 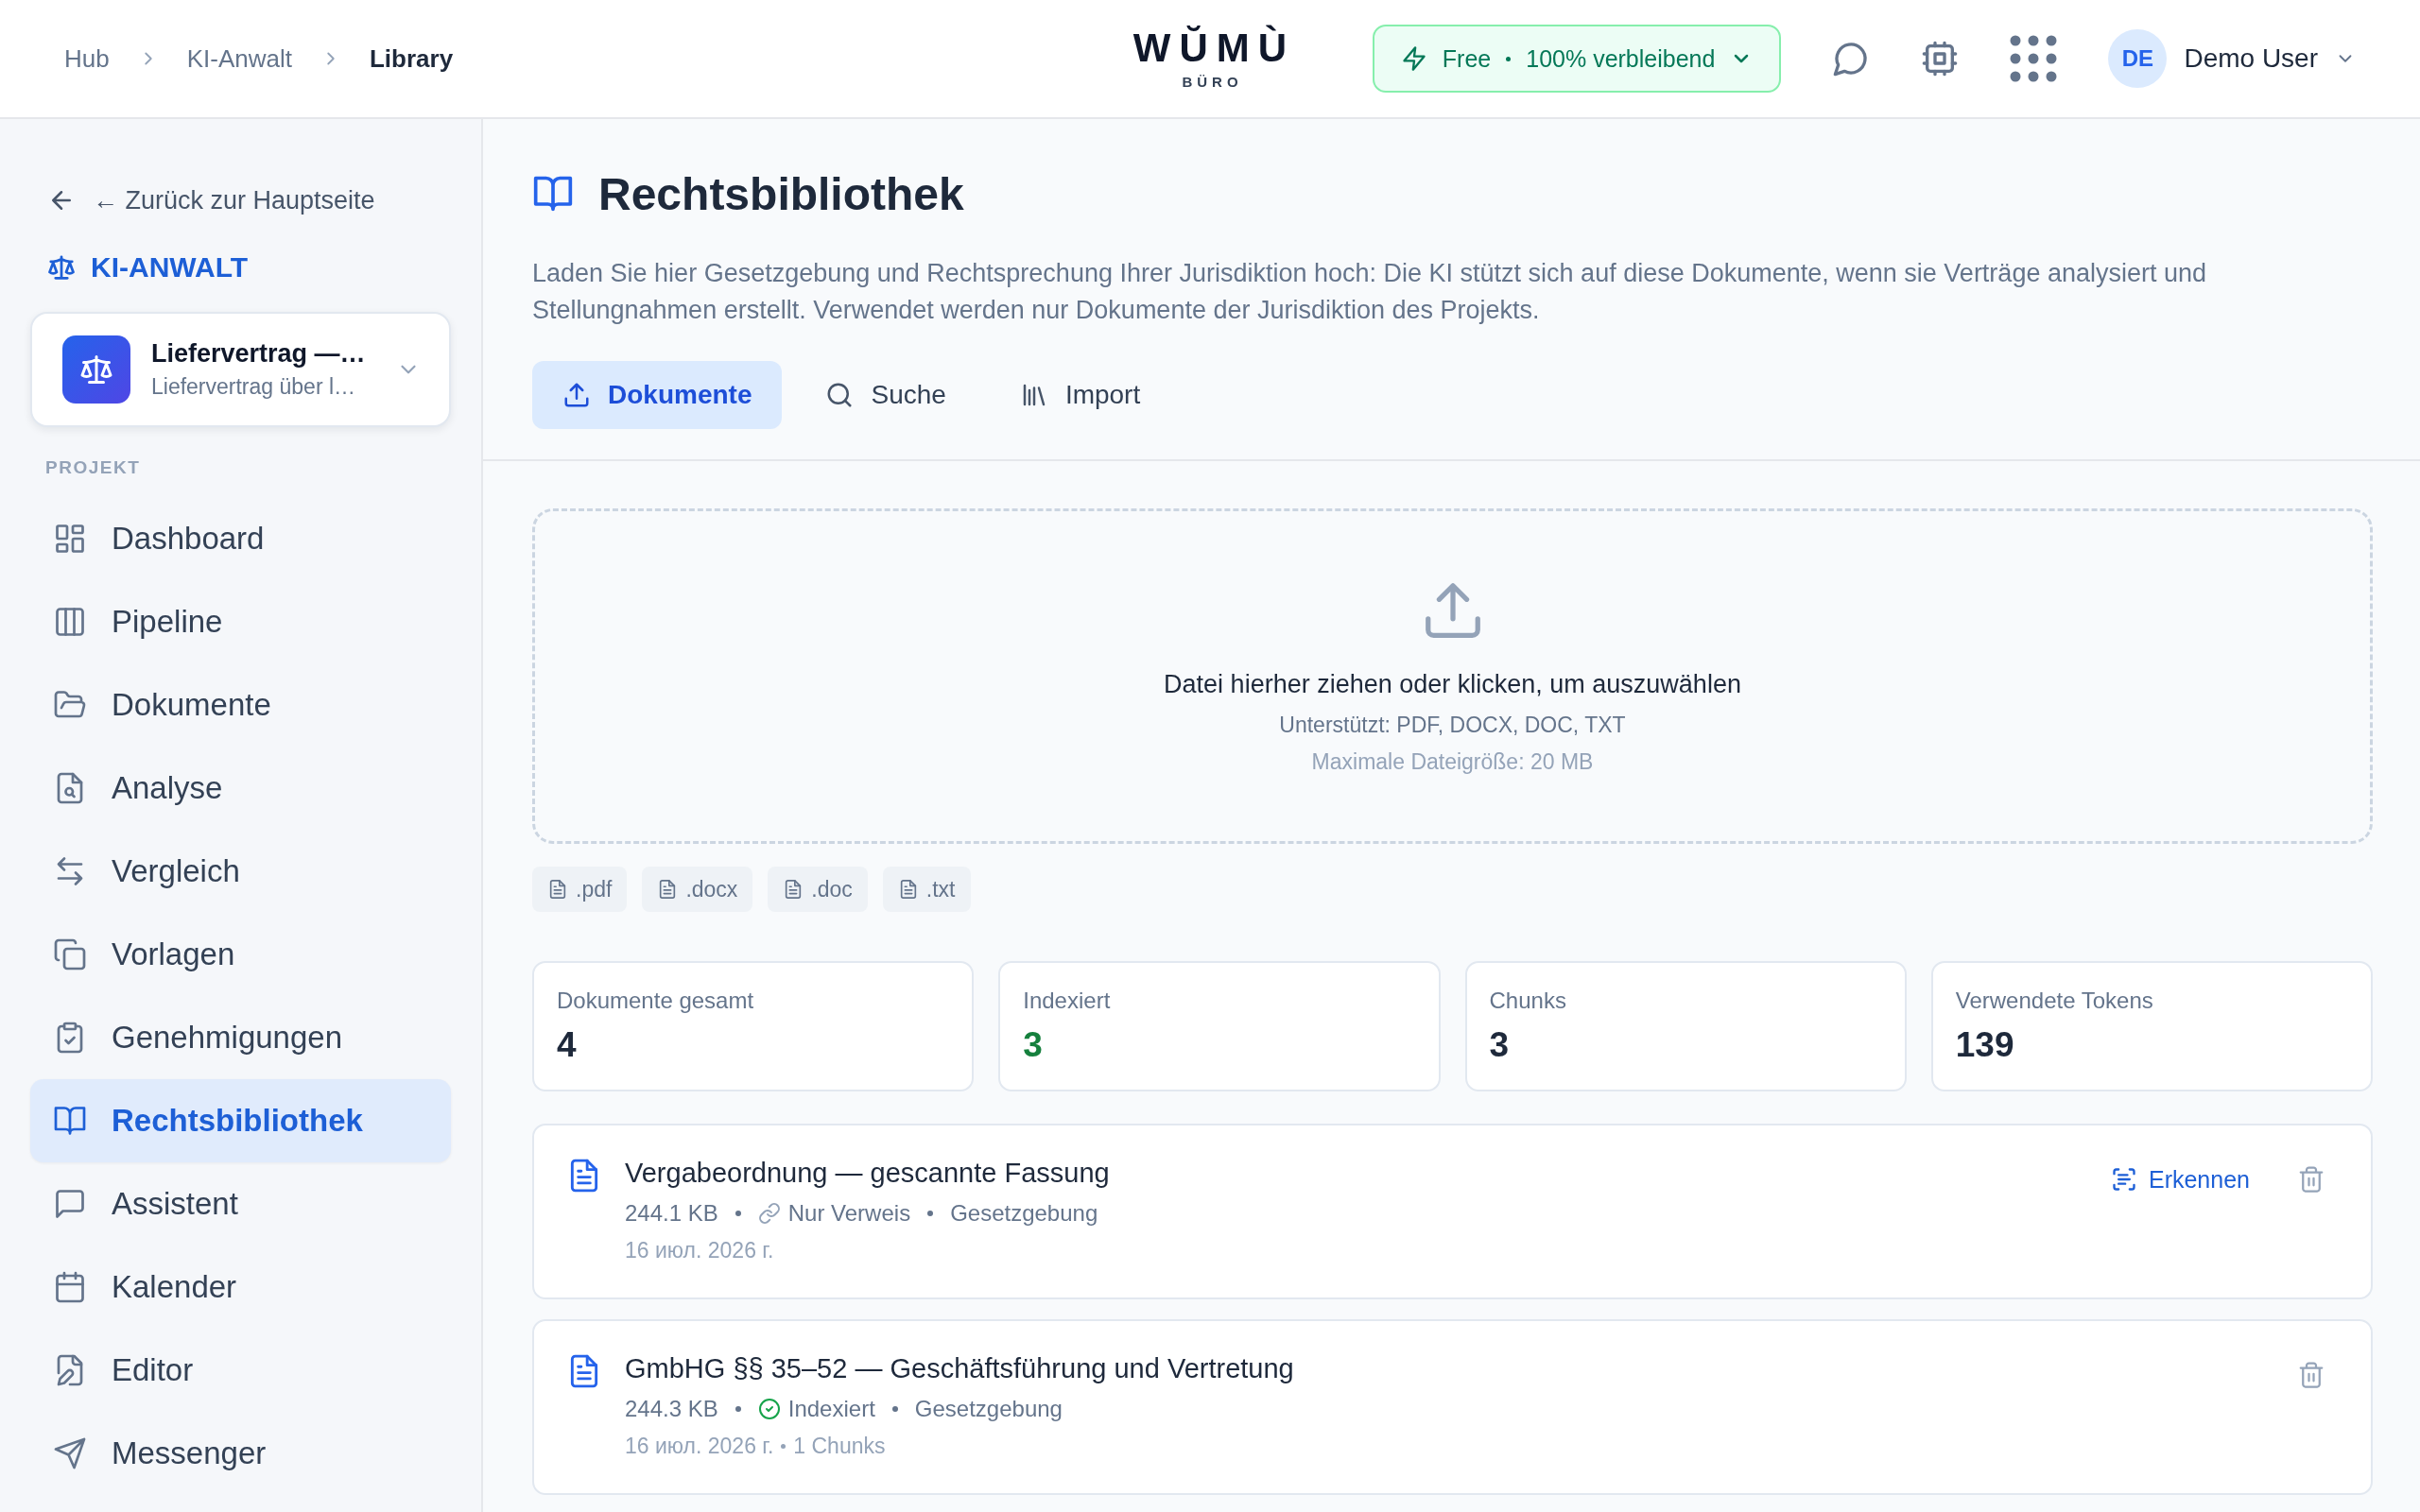 I want to click on file-extension: .pdf, so click(x=594, y=889).